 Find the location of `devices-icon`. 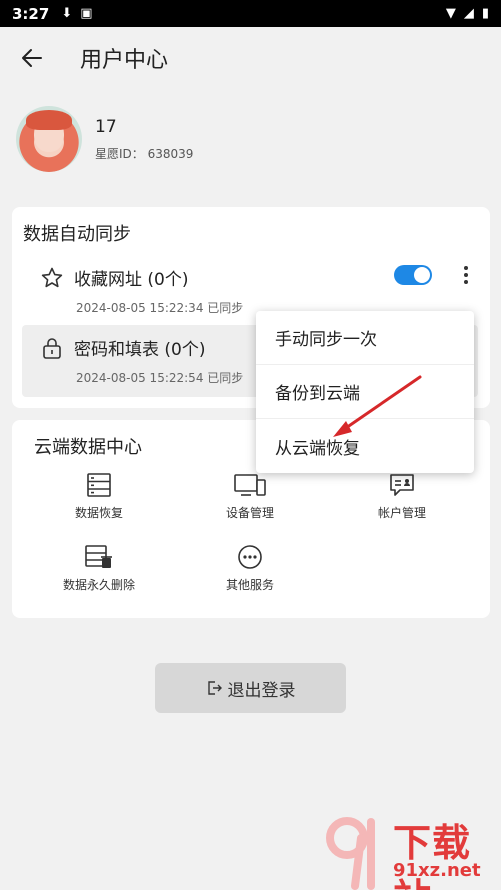

devices-icon is located at coordinates (250, 485).